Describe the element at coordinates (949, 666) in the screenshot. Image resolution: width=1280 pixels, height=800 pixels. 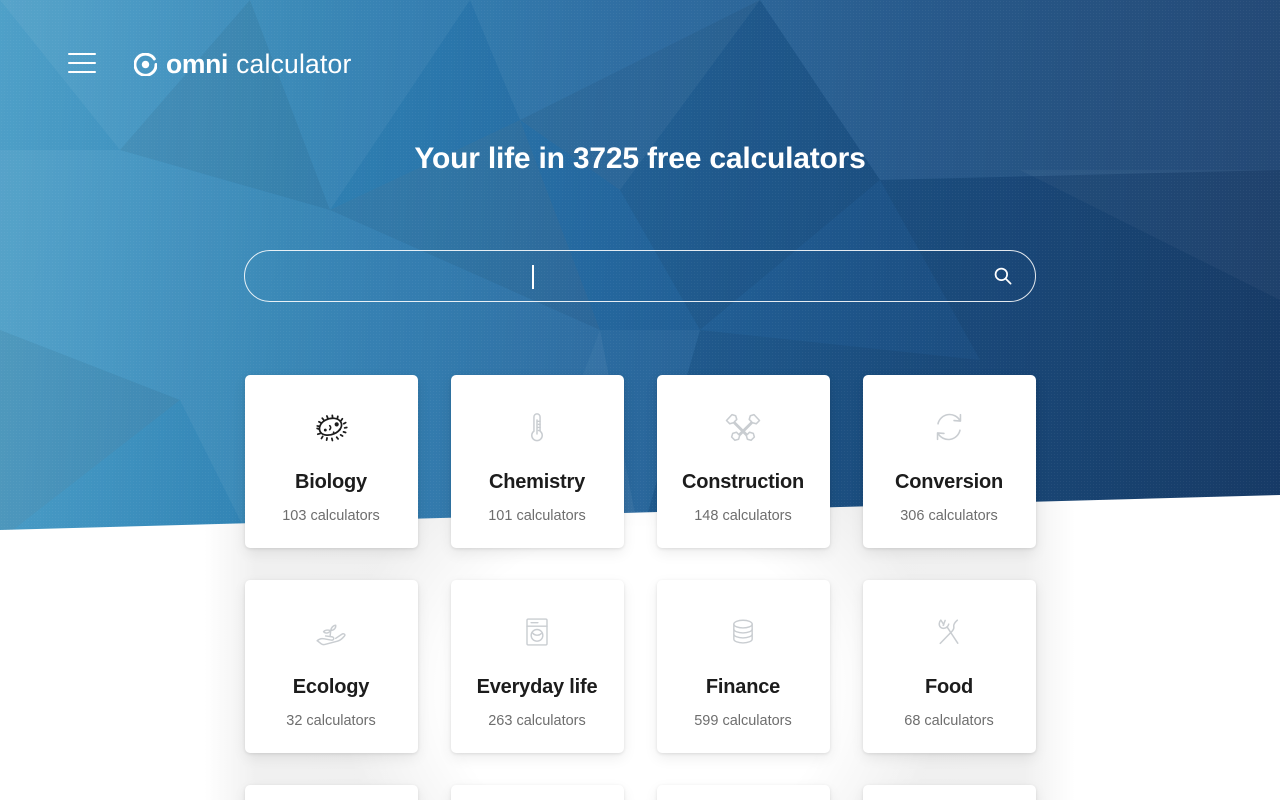
I see `category-card-food: Food 68 calculators` at that location.